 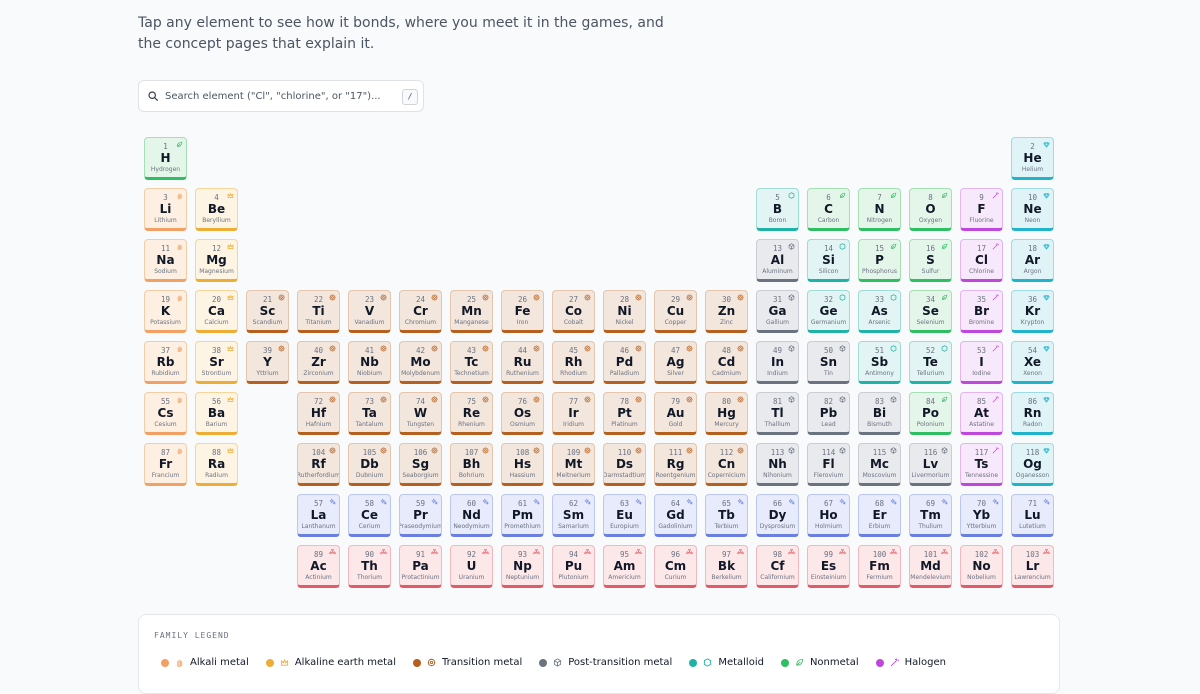 I want to click on element-tile-calcium: 20 Ca Calcium, so click(x=216, y=311).